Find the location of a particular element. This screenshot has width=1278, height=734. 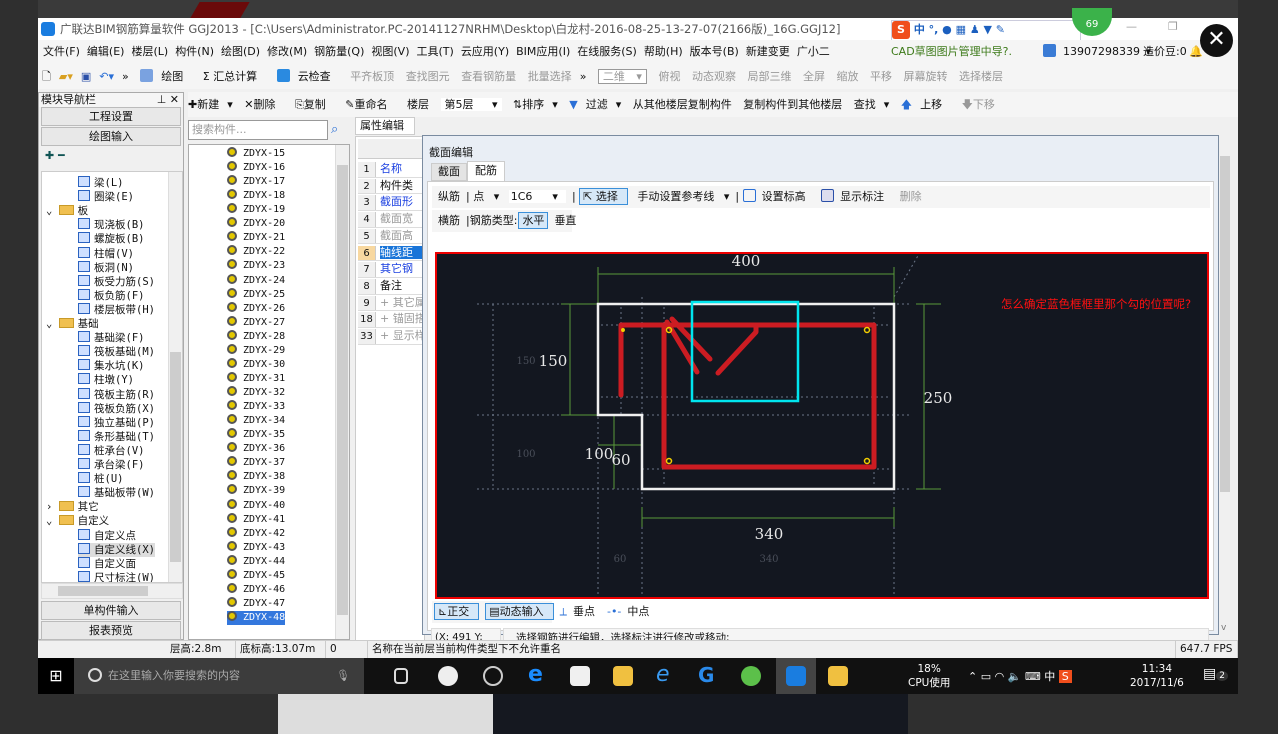

tree-item: 自定义线(X) is located at coordinates (116, 549).